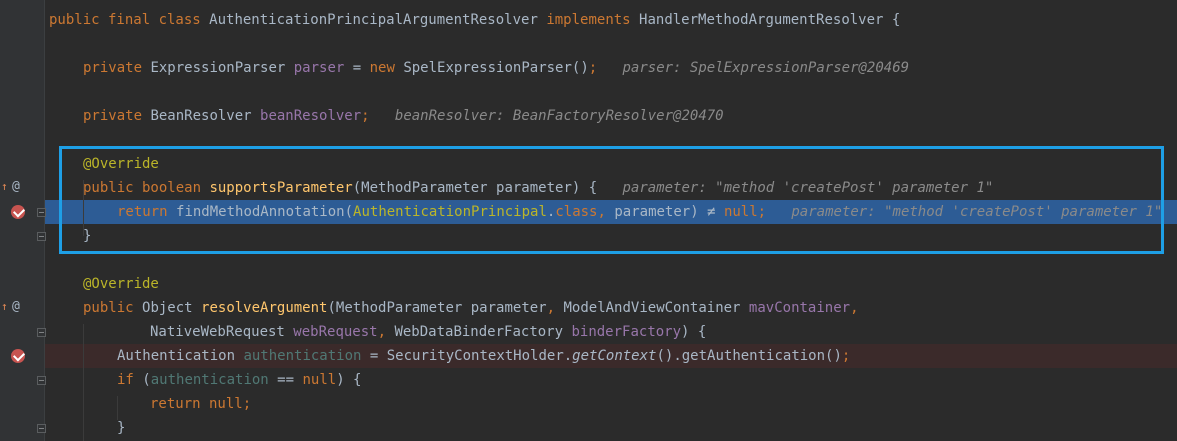 This screenshot has width=1177, height=441. Describe the element at coordinates (770, 20) in the screenshot. I see `code-token: HandlerMethodArgumentResolver {` at that location.